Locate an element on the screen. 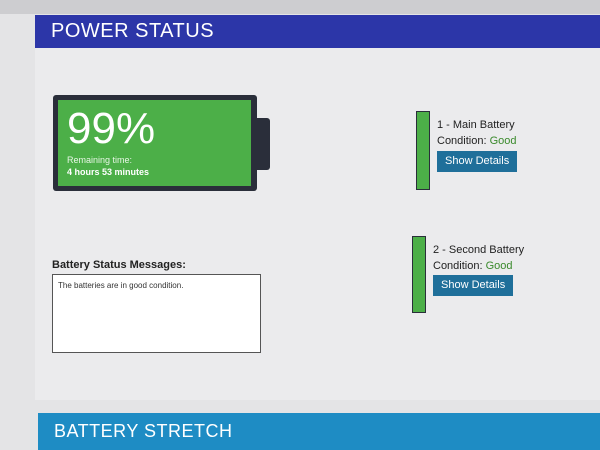 The width and height of the screenshot is (600, 450). main-battery-condition: Condition: Good is located at coordinates (477, 141).